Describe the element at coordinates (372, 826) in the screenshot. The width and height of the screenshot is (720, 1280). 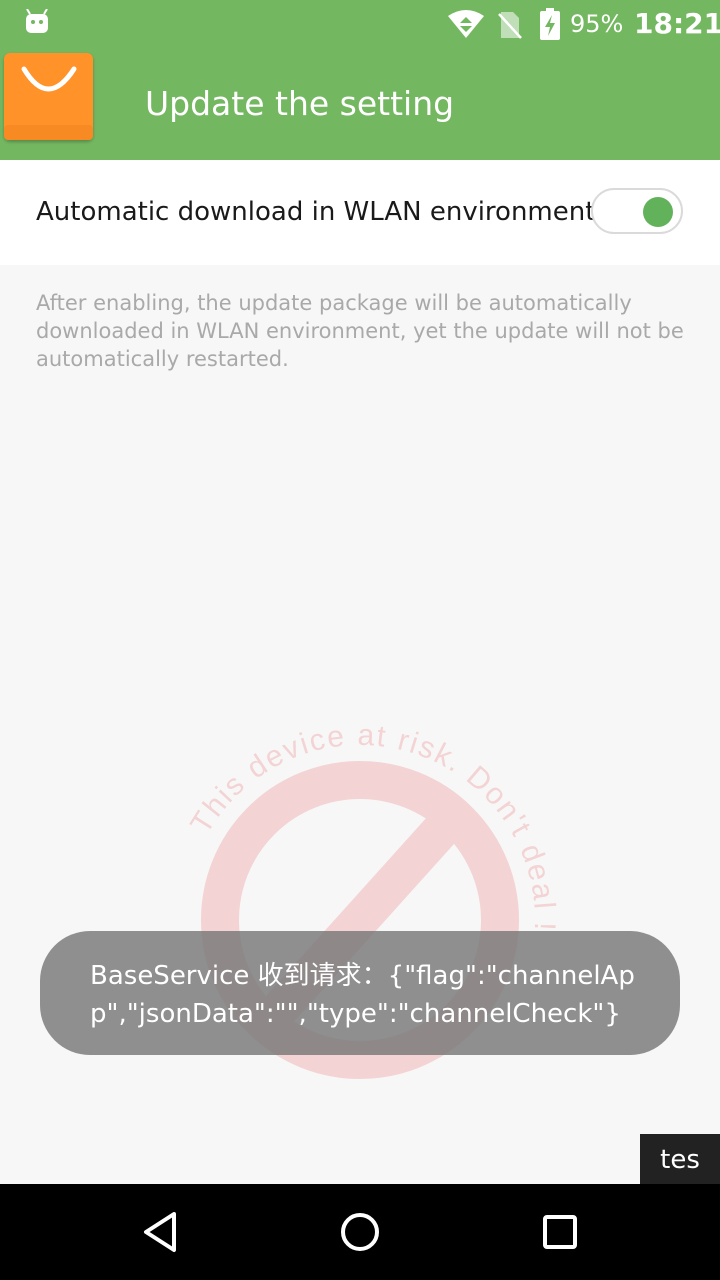
I see `watermark-text: This device at risk. Don't deal !` at that location.